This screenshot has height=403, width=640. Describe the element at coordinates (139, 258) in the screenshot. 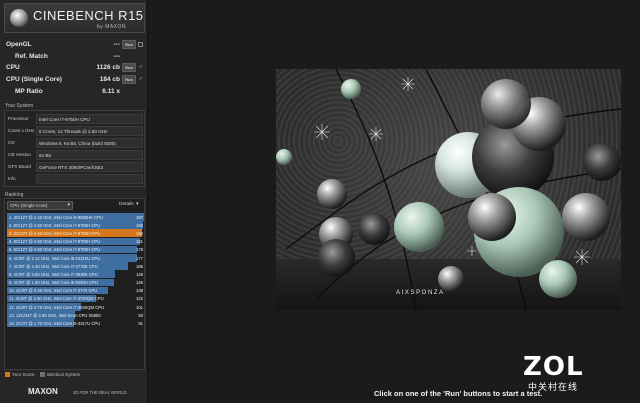

I see `ranking-item-score: 177` at that location.